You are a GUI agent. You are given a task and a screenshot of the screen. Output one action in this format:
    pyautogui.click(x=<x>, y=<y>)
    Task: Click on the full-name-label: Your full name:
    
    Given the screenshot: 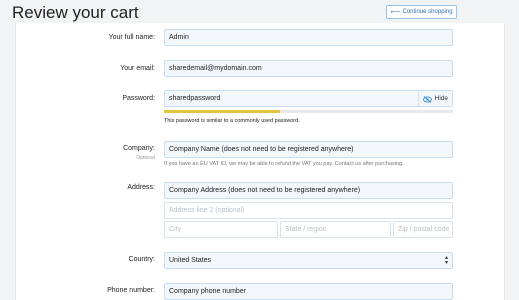 What is the action you would take?
    pyautogui.click(x=131, y=37)
    